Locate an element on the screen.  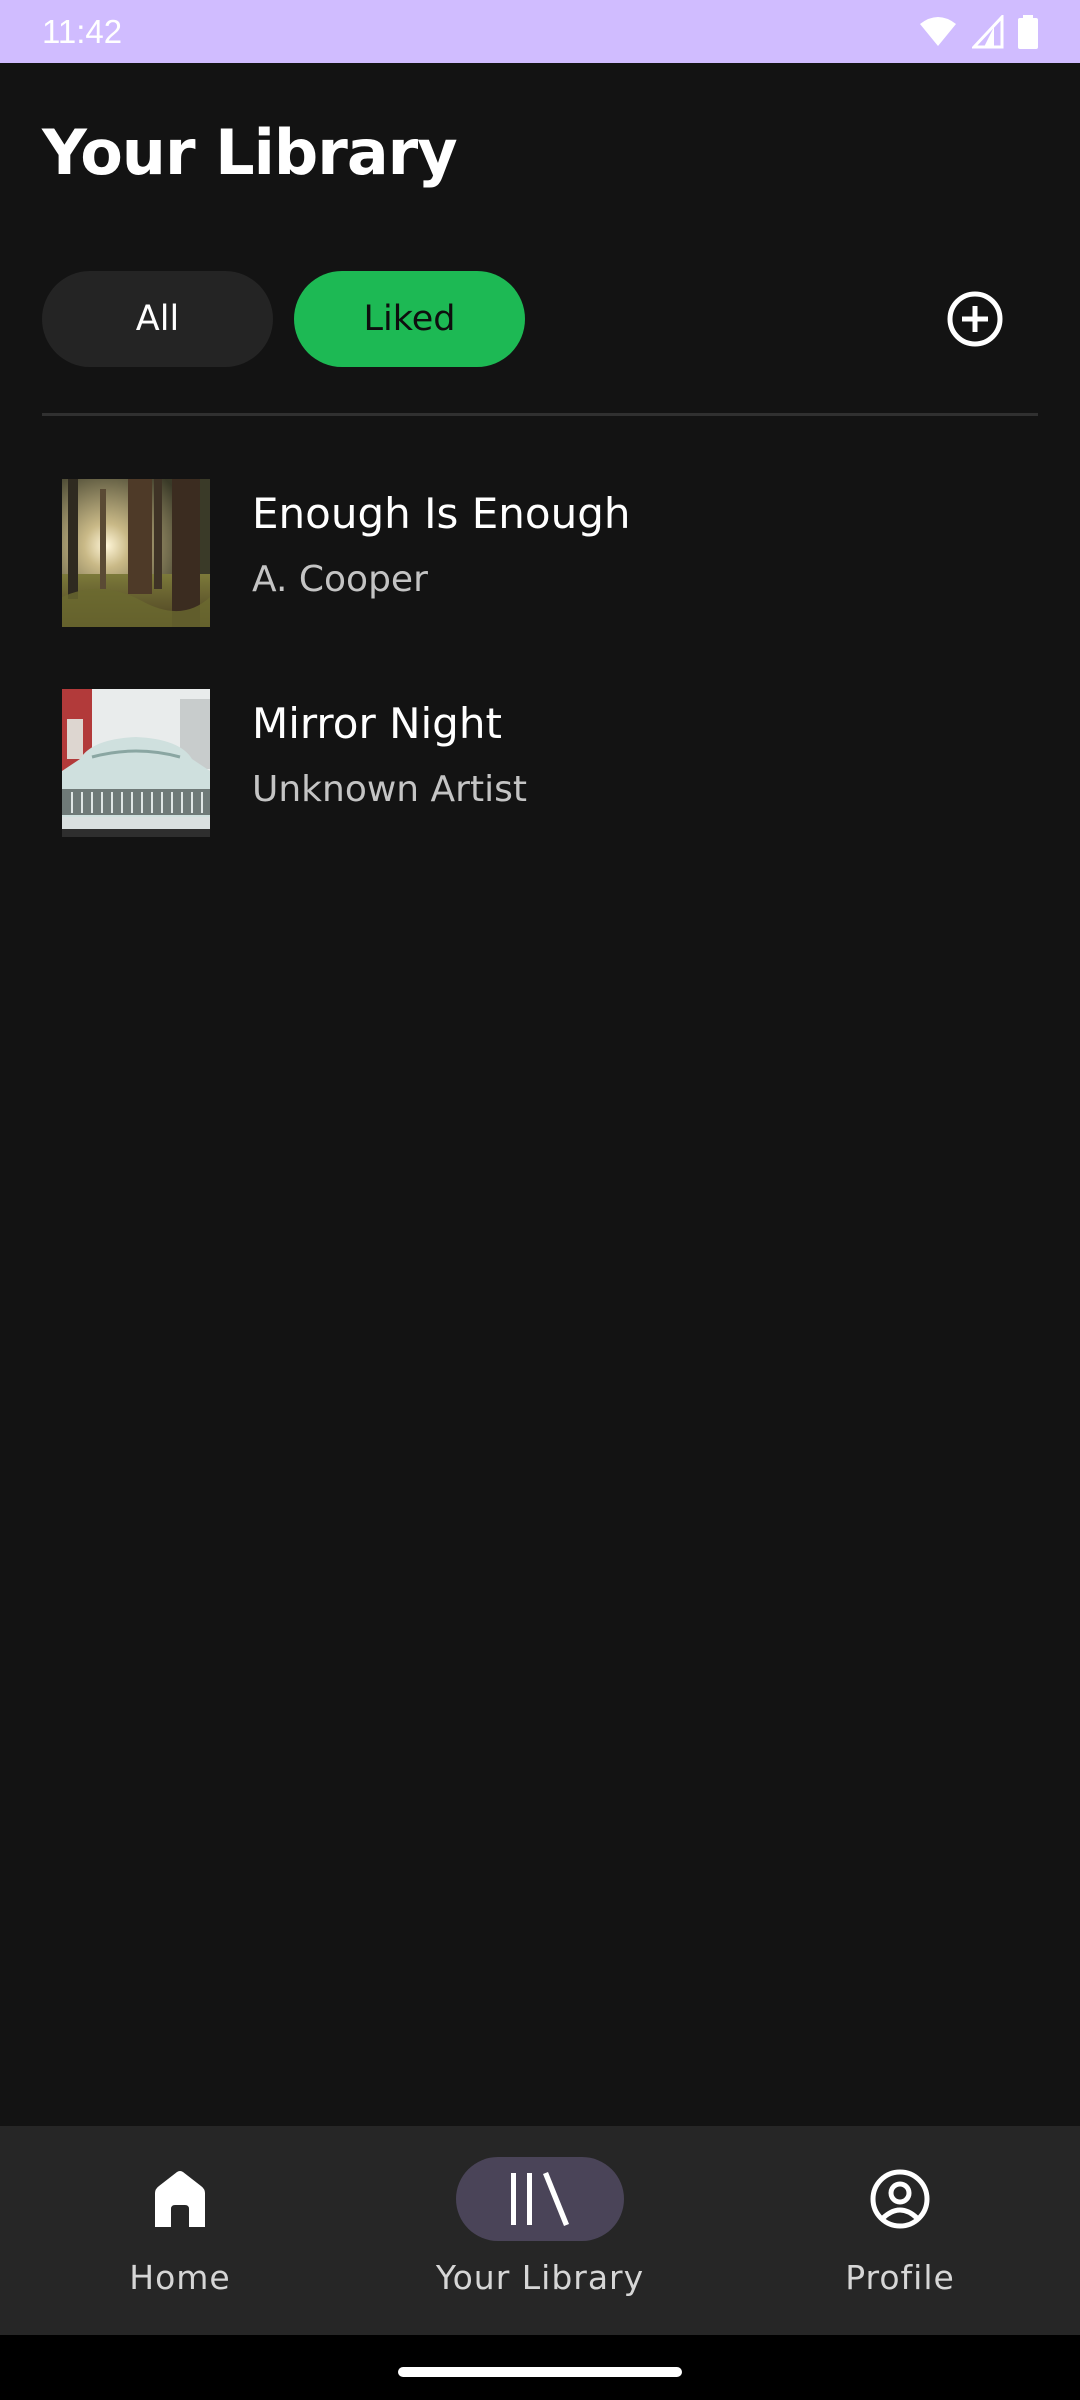
track-artwork-car is located at coordinates (136, 763).